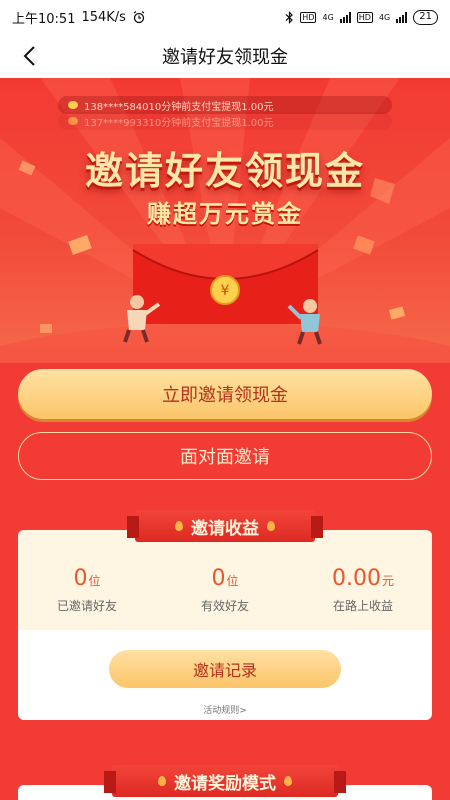  What do you see at coordinates (289, 17) in the screenshot?
I see `bluetooth-icon` at bounding box center [289, 17].